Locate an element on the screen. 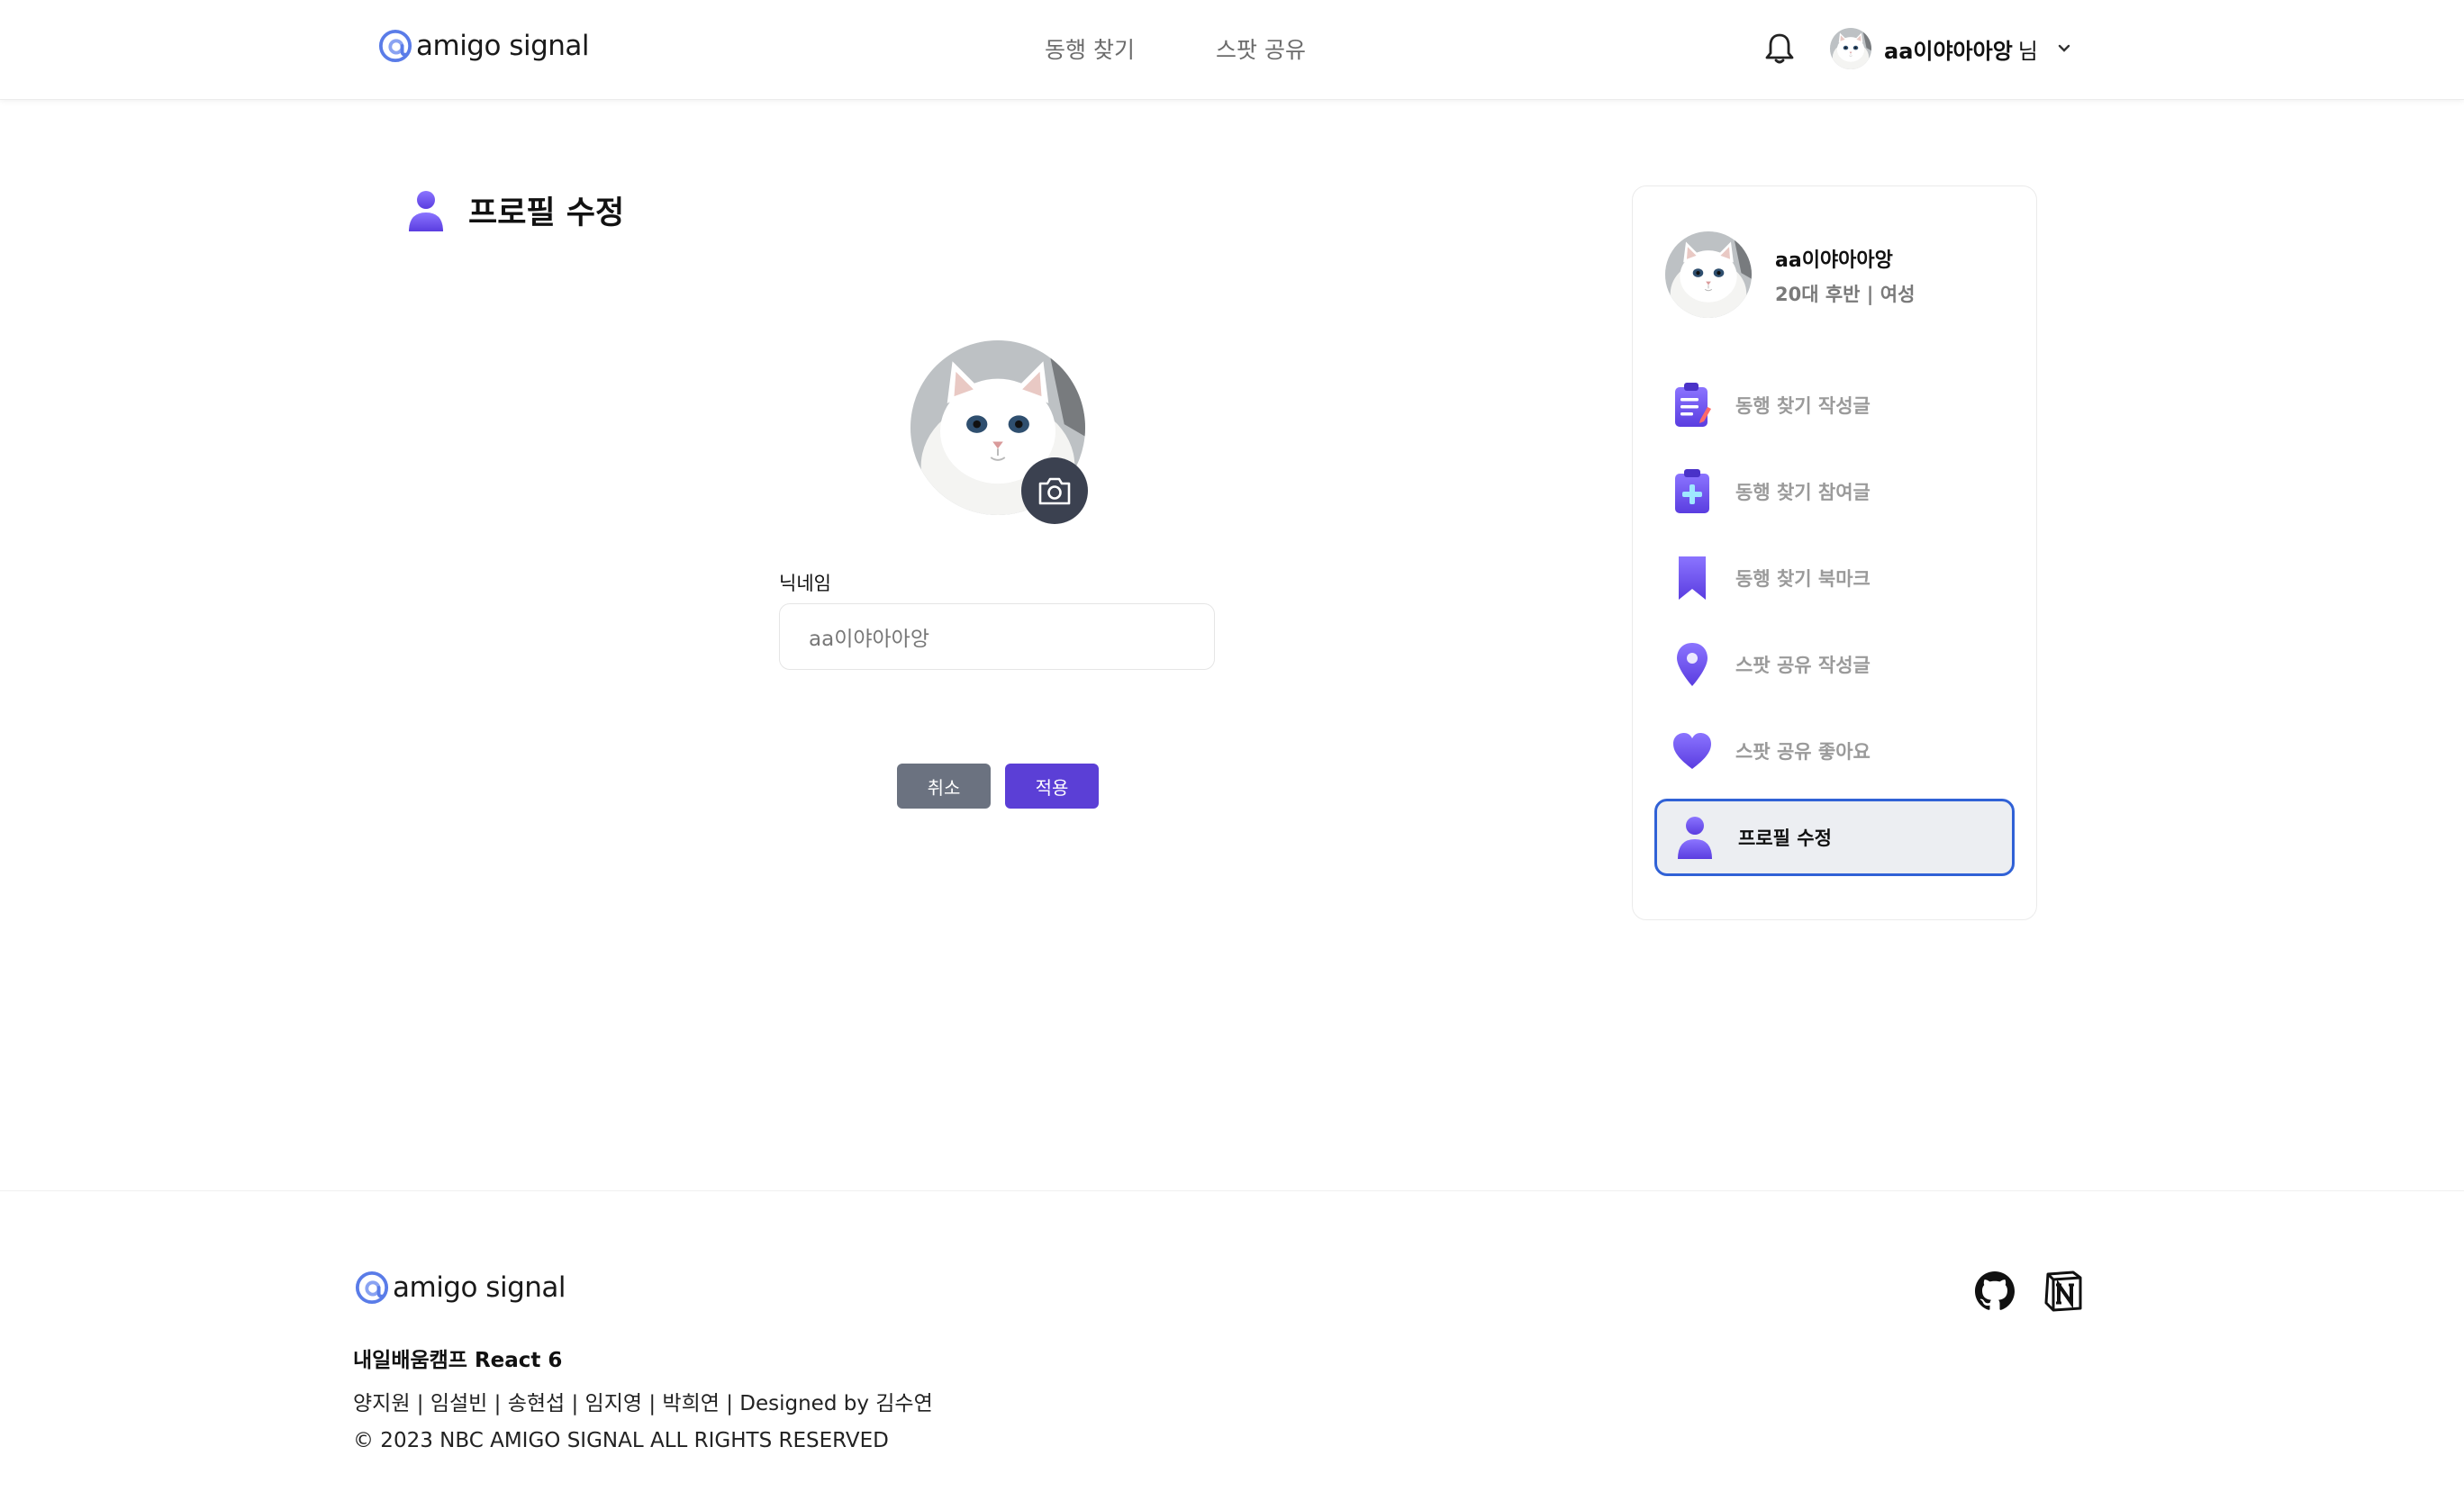  menu-label: 스팟 공유 작성글 is located at coordinates (1803, 665).